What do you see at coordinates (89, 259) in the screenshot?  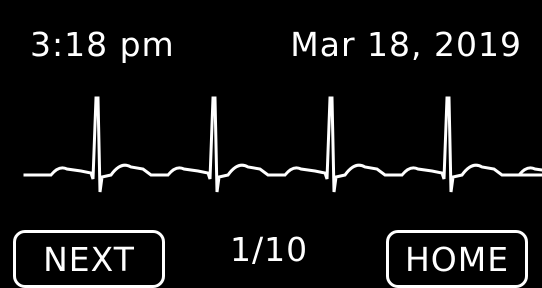 I see `next-button: NEXT` at bounding box center [89, 259].